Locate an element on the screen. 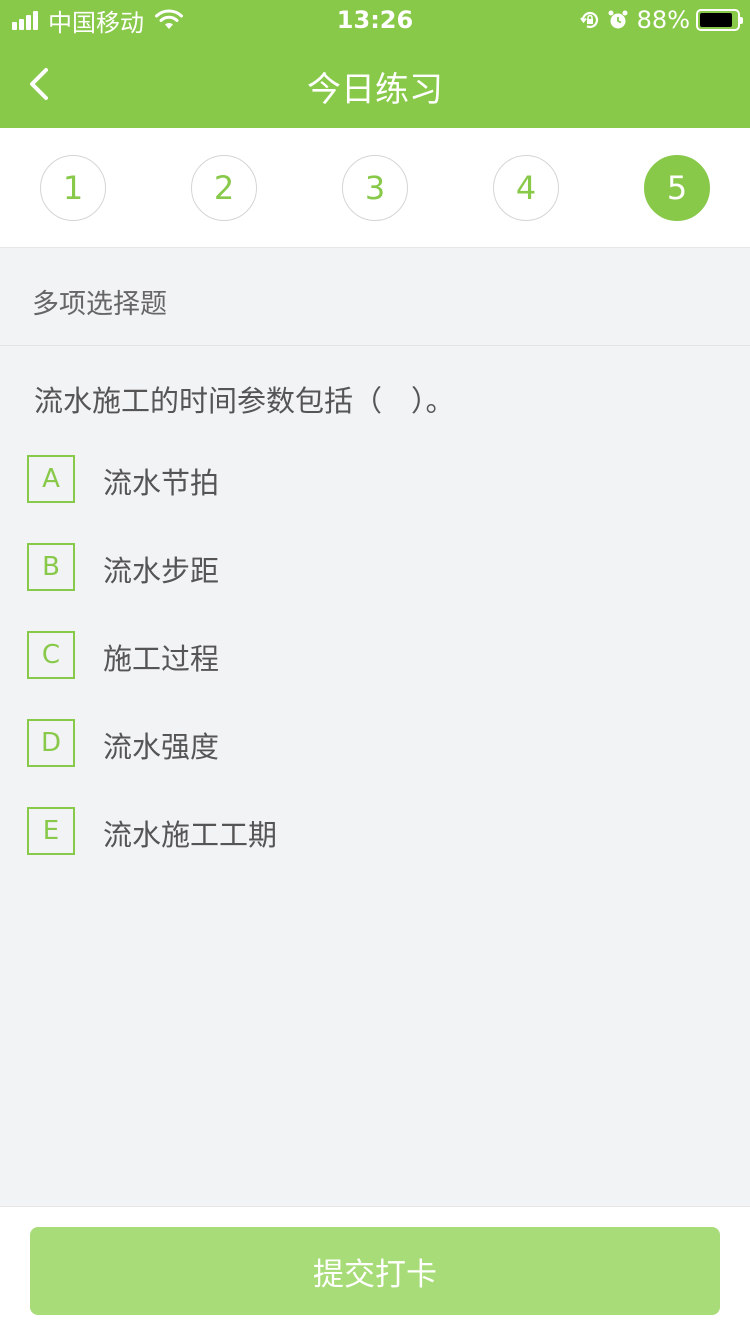  submit-button: 提交打卡 is located at coordinates (375, 1271).